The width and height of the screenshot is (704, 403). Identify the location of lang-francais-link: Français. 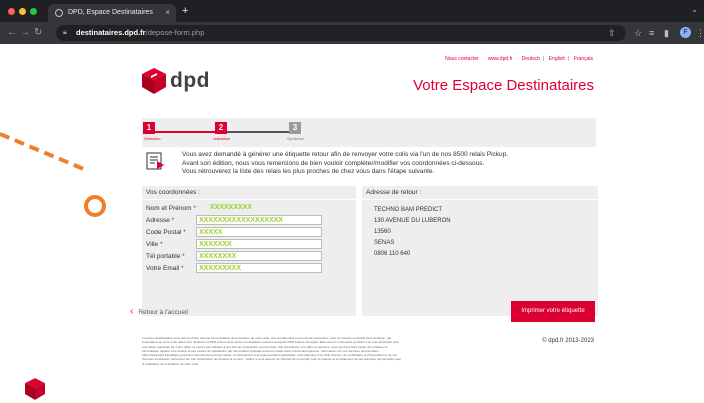
(583, 59).